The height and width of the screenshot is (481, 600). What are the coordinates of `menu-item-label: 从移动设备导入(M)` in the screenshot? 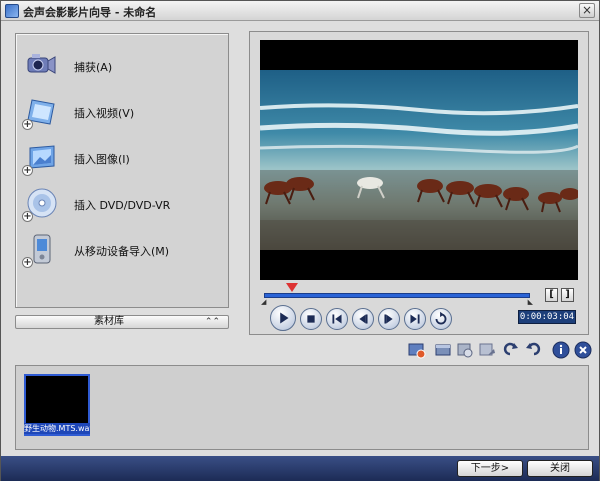 It's located at (122, 251).